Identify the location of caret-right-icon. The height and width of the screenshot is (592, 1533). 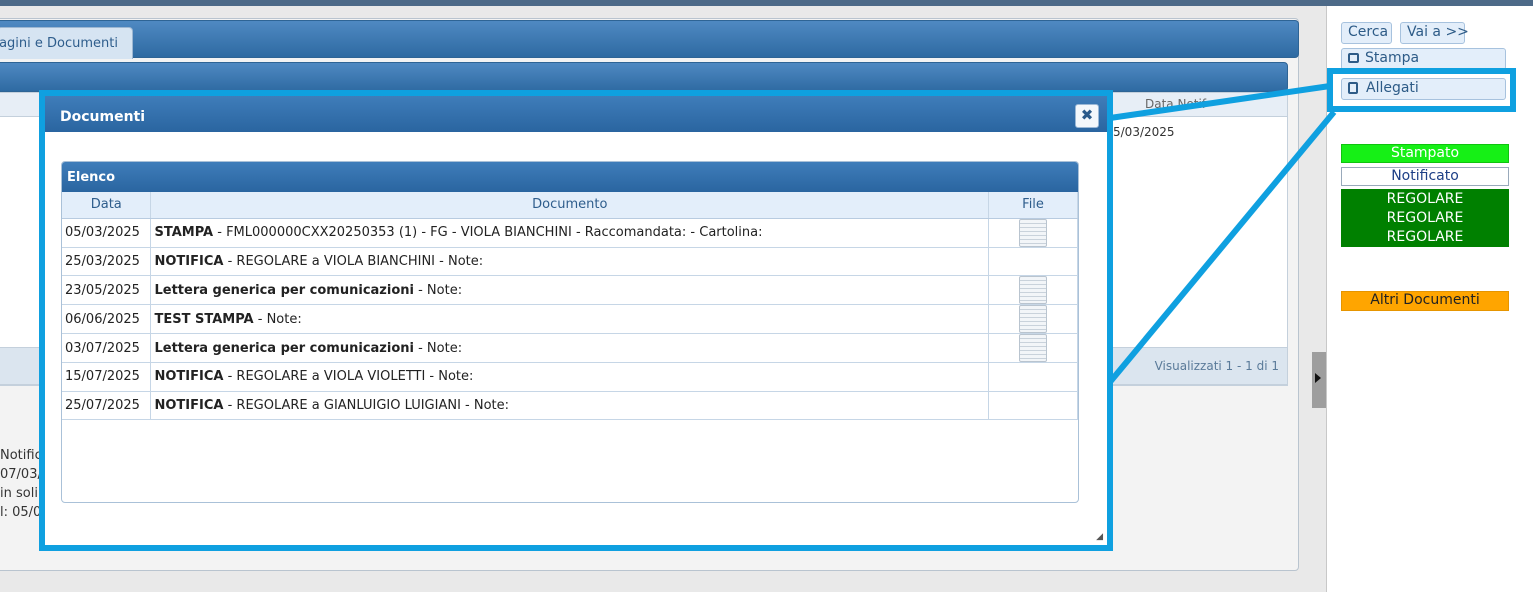
(1318, 378).